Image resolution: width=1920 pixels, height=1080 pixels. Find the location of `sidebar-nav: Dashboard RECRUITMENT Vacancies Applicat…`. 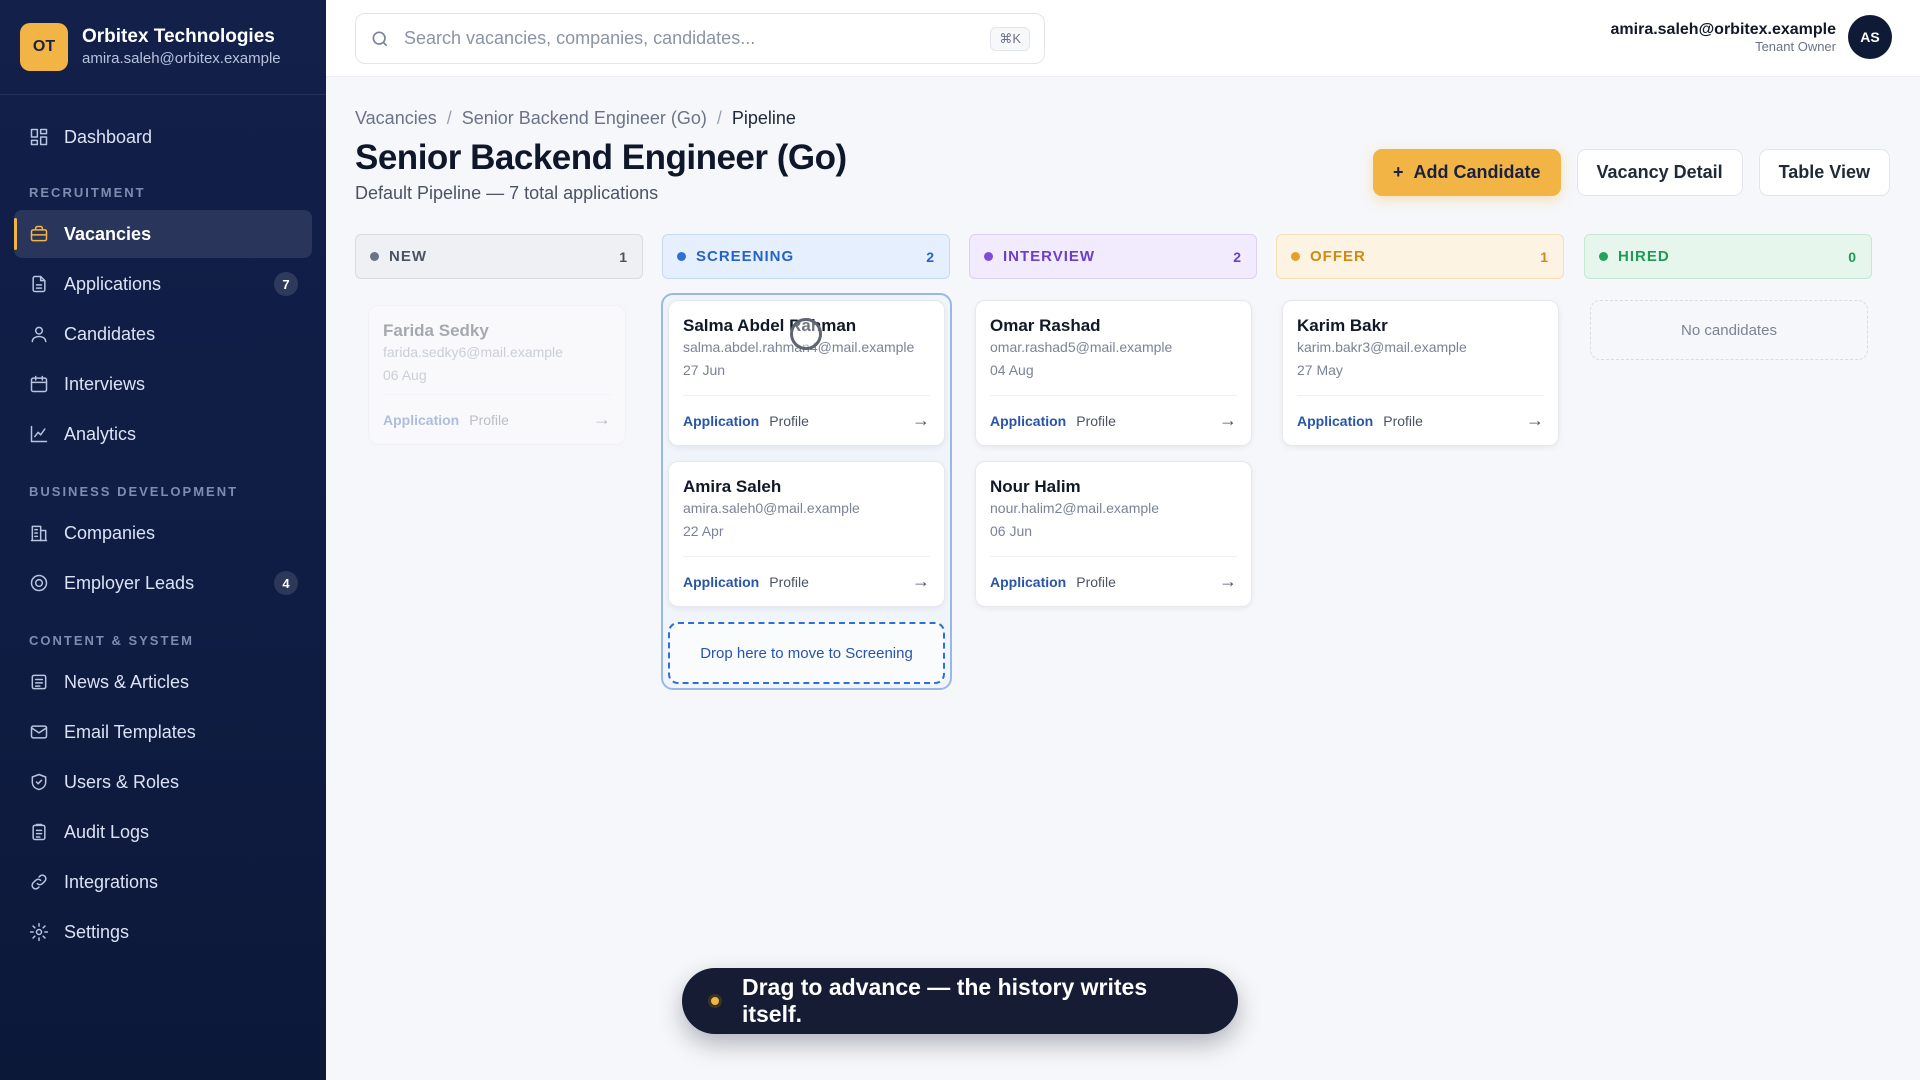

sidebar-nav: Dashboard RECRUITMENT Vacancies Applicat… is located at coordinates (163, 525).